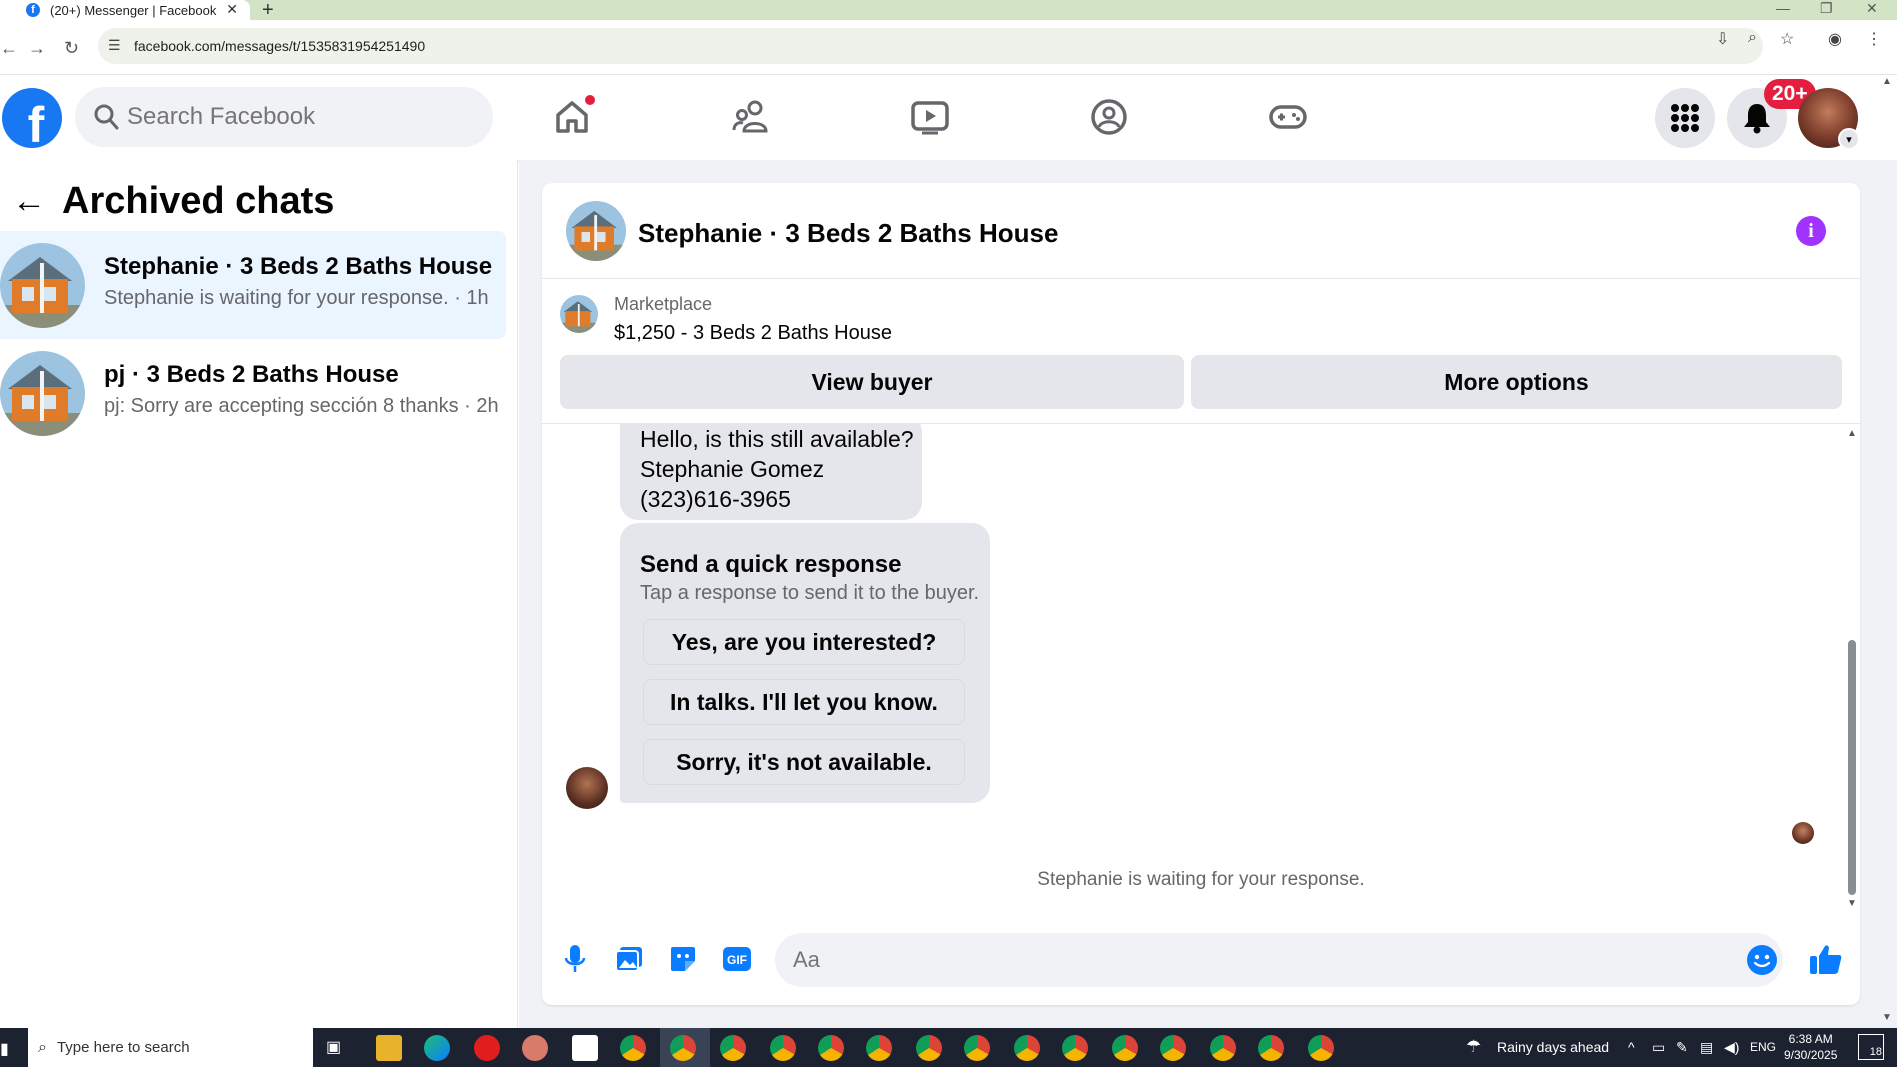 The image size is (1897, 1067). I want to click on menu-button, so click(1685, 118).